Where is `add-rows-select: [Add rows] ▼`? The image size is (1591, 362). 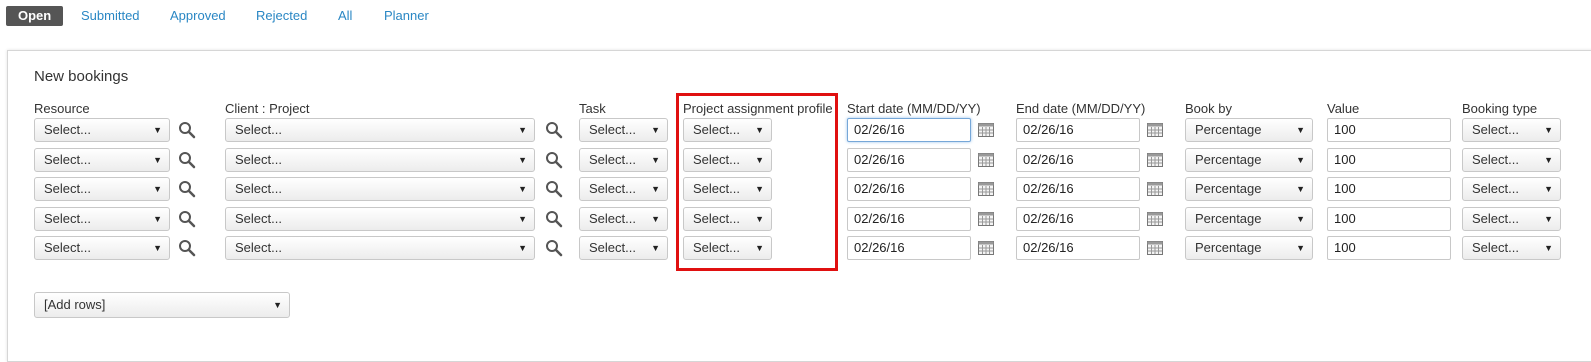 add-rows-select: [Add rows] ▼ is located at coordinates (162, 305).